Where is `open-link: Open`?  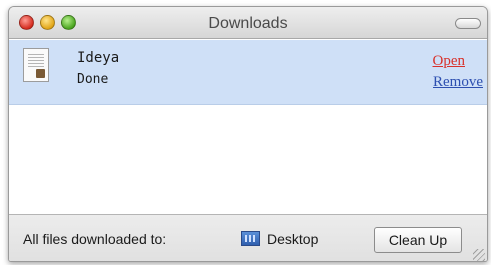
open-link: Open is located at coordinates (449, 61).